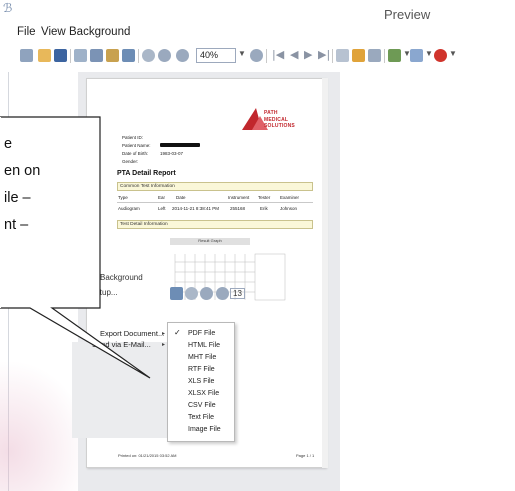  Describe the element at coordinates (8, 144) in the screenshot. I see `callout-line: e` at that location.